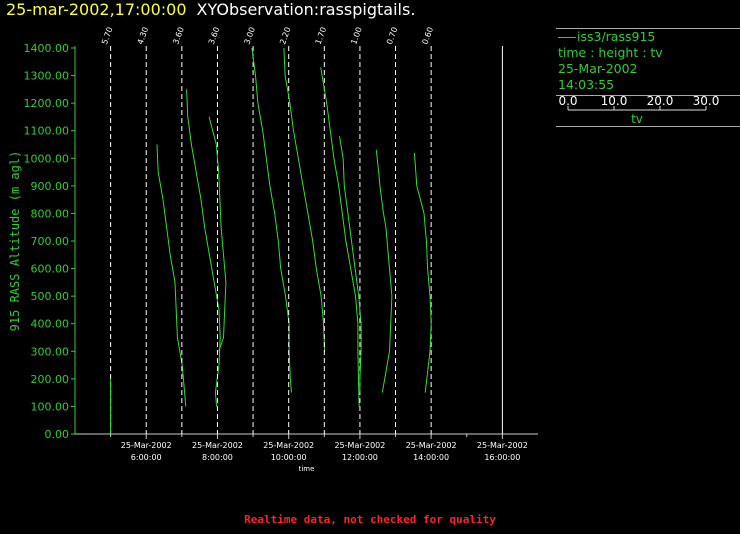 Image resolution: width=740 pixels, height=534 pixels. What do you see at coordinates (47, 103) in the screenshot?
I see `y-tick-label: 1200.00` at bounding box center [47, 103].